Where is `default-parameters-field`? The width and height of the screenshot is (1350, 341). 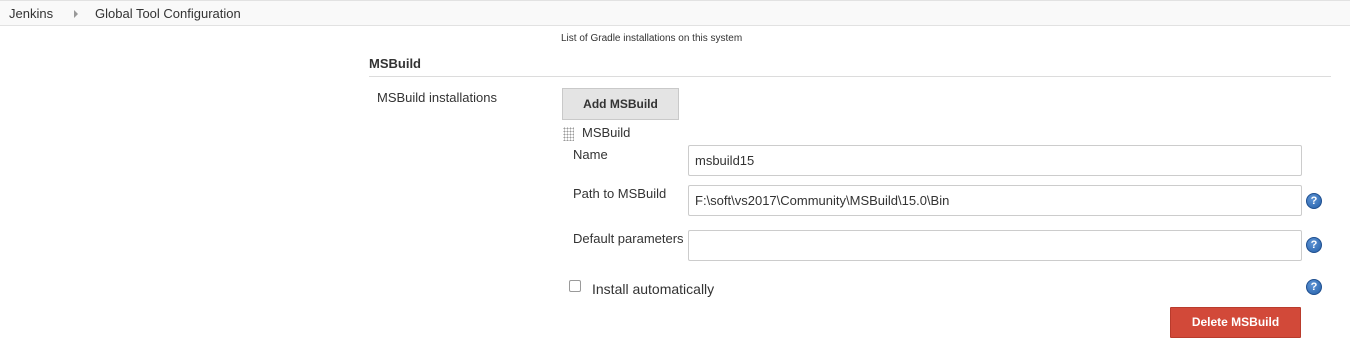
default-parameters-field is located at coordinates (995, 245).